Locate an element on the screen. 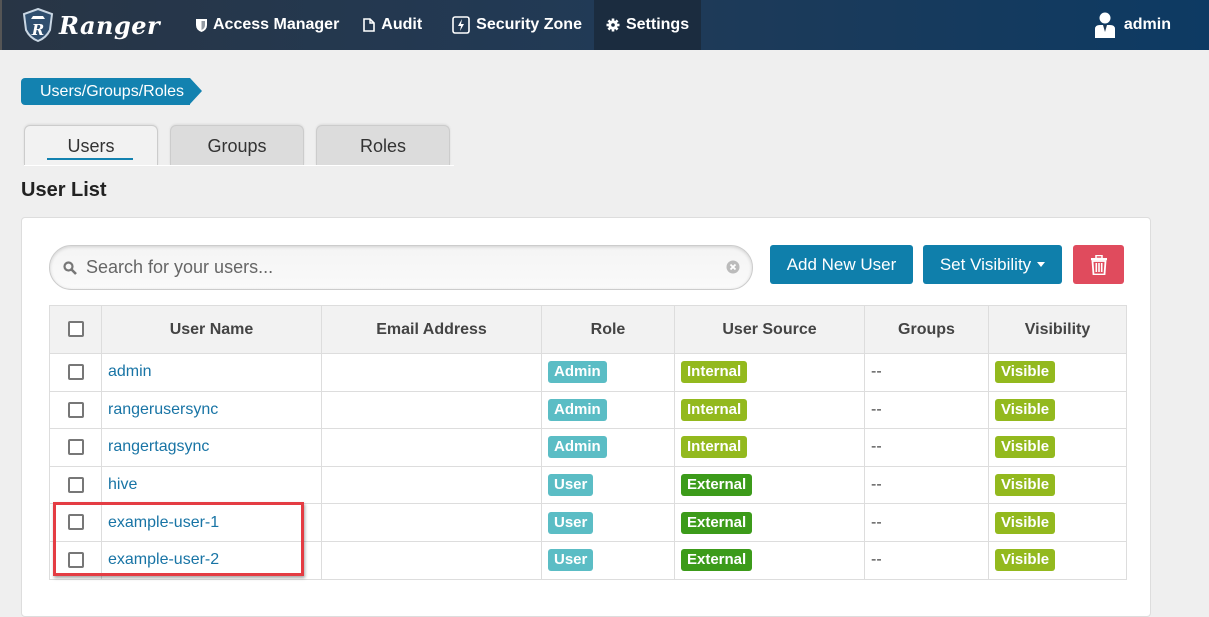 This screenshot has width=1209, height=617. select-all-cell is located at coordinates (75, 329).